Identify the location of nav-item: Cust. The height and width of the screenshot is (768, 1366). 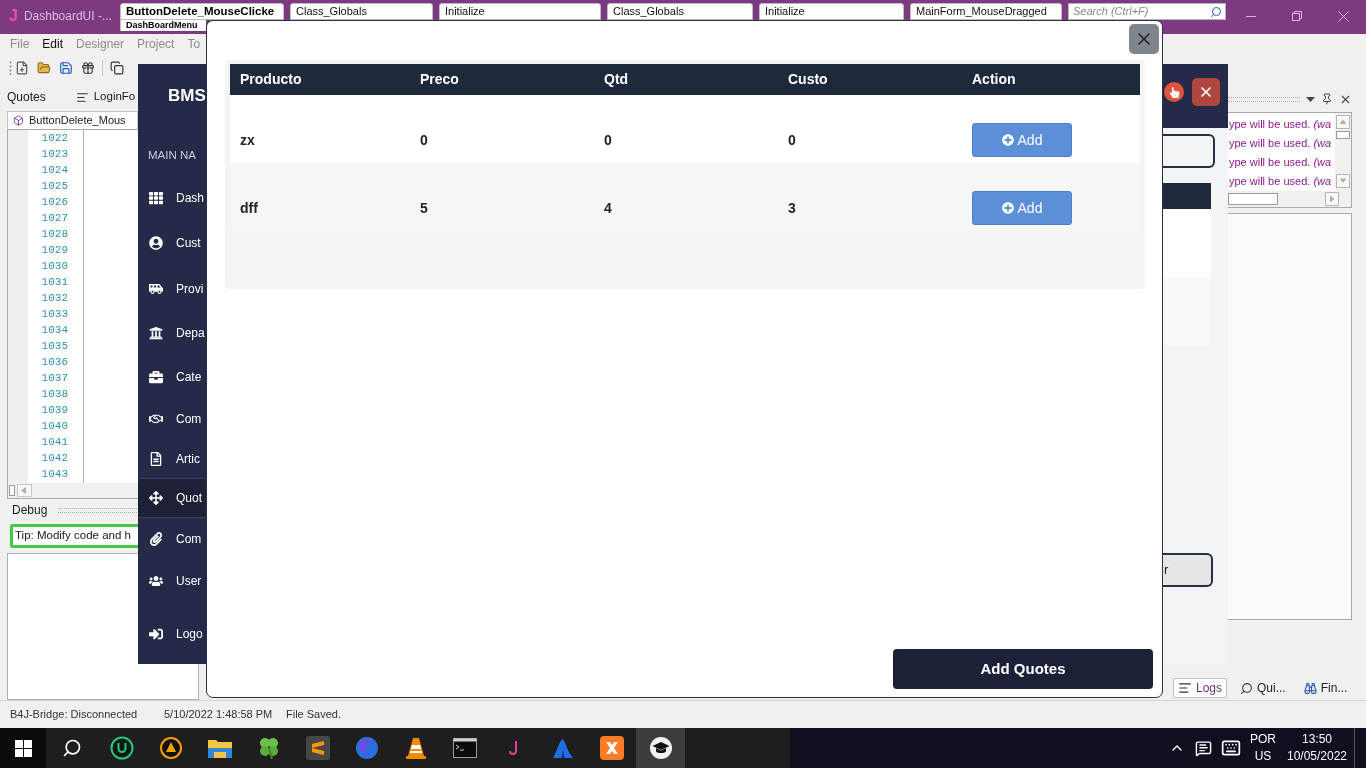
(172, 243).